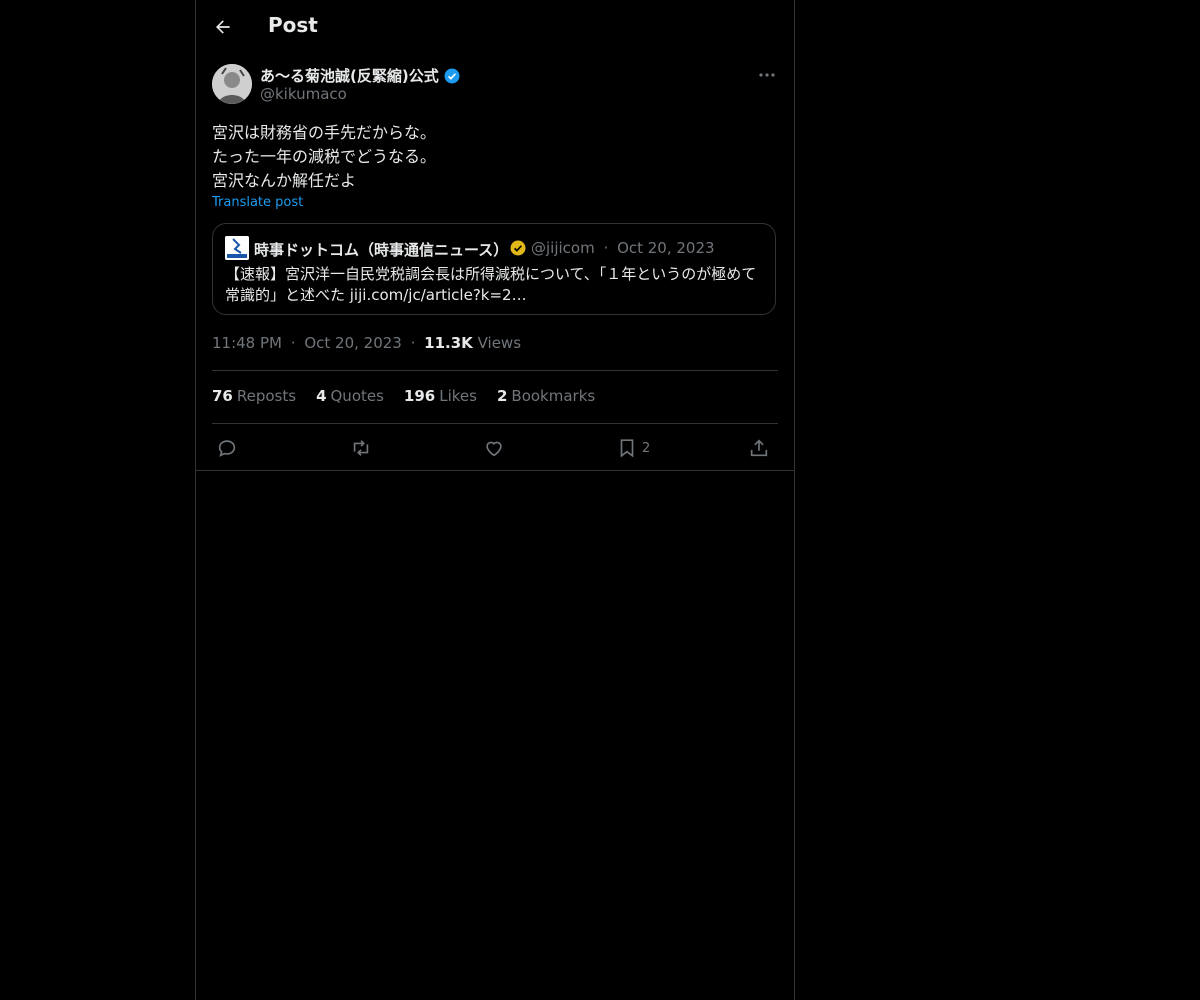 This screenshot has width=1200, height=1000. What do you see at coordinates (546, 396) in the screenshot?
I see `bookmarks-stat: 2 Bookmarks` at bounding box center [546, 396].